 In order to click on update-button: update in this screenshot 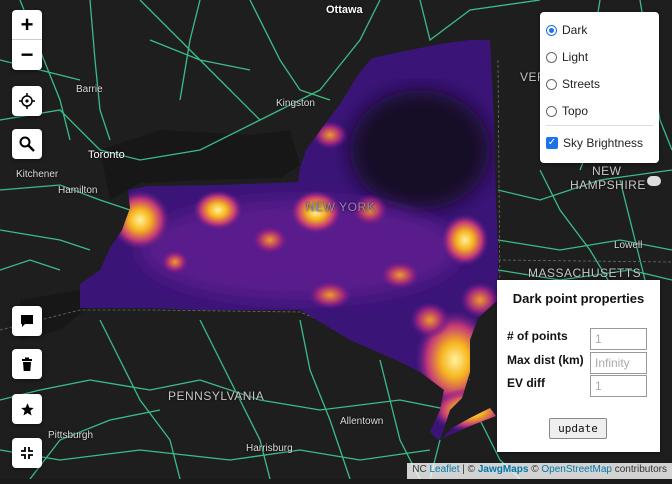, I will do `click(578, 428)`.